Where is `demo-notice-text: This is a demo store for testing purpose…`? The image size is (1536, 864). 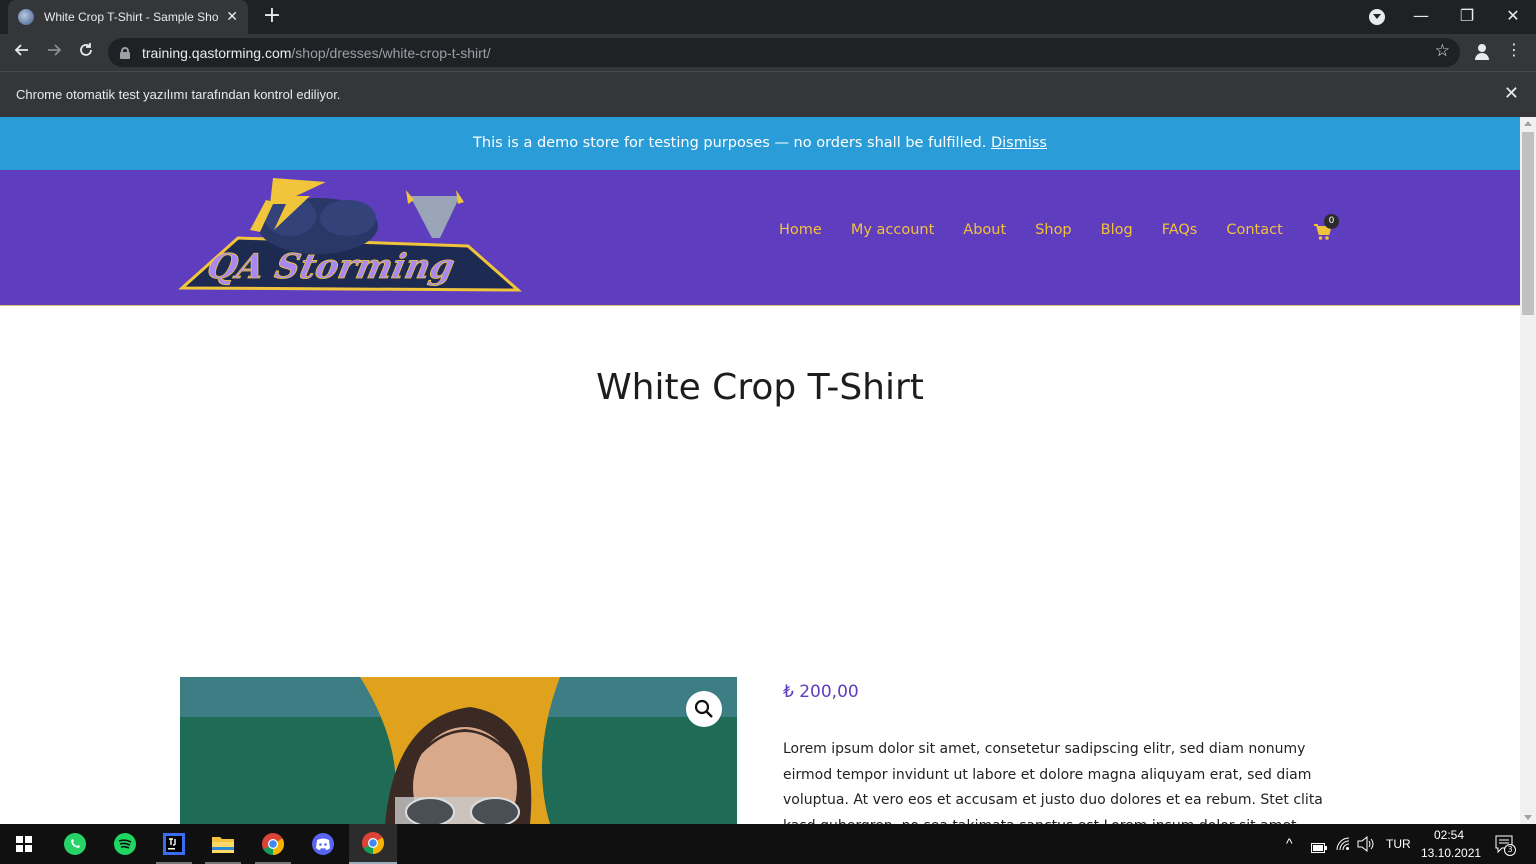
demo-notice-text: This is a demo store for testing purpose… is located at coordinates (730, 143).